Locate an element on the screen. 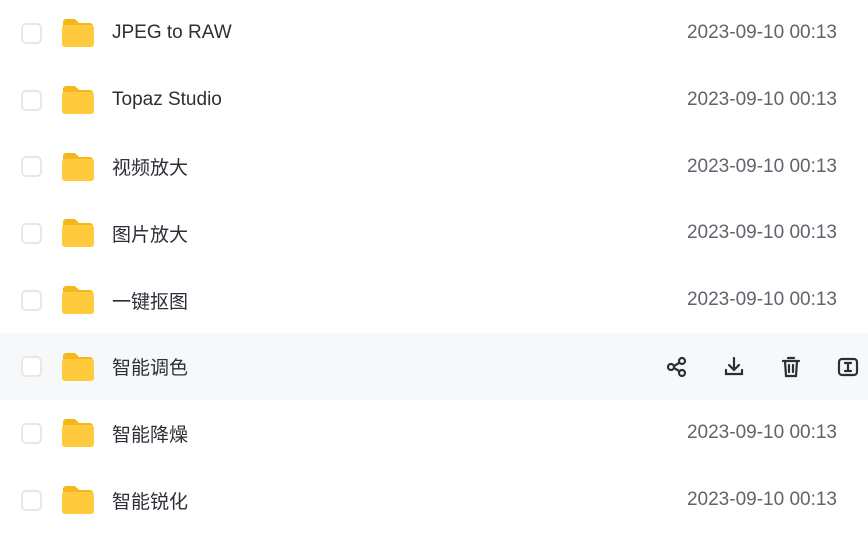 This screenshot has width=868, height=541. share-icon is located at coordinates (677, 367).